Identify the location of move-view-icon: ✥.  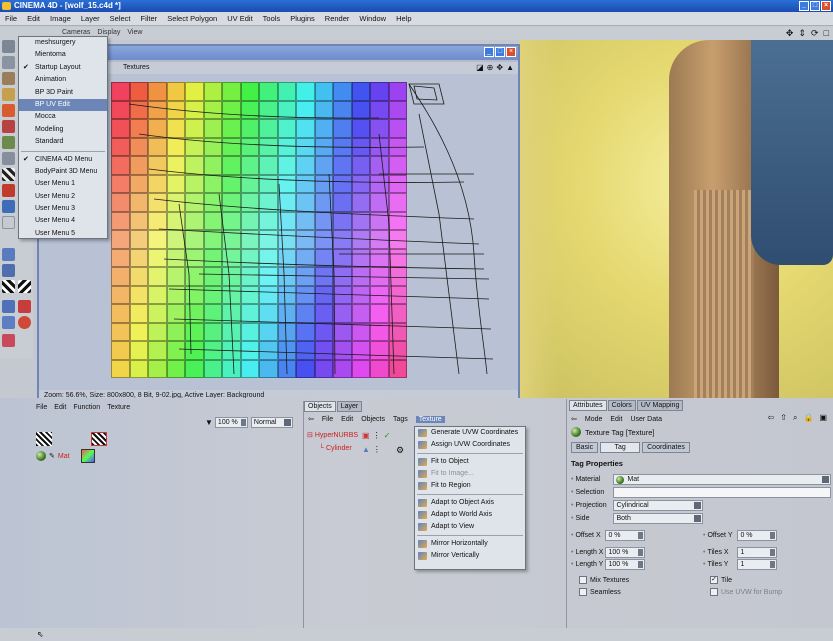
(790, 33).